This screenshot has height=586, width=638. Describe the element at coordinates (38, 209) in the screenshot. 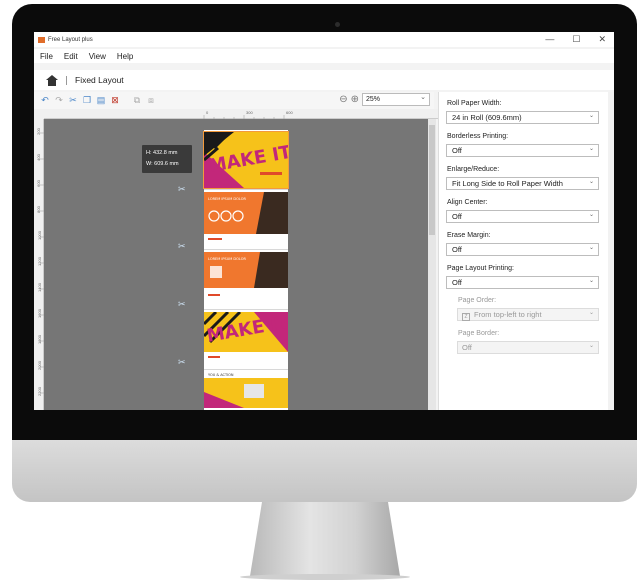

I see `ruler-left-label: 800` at that location.